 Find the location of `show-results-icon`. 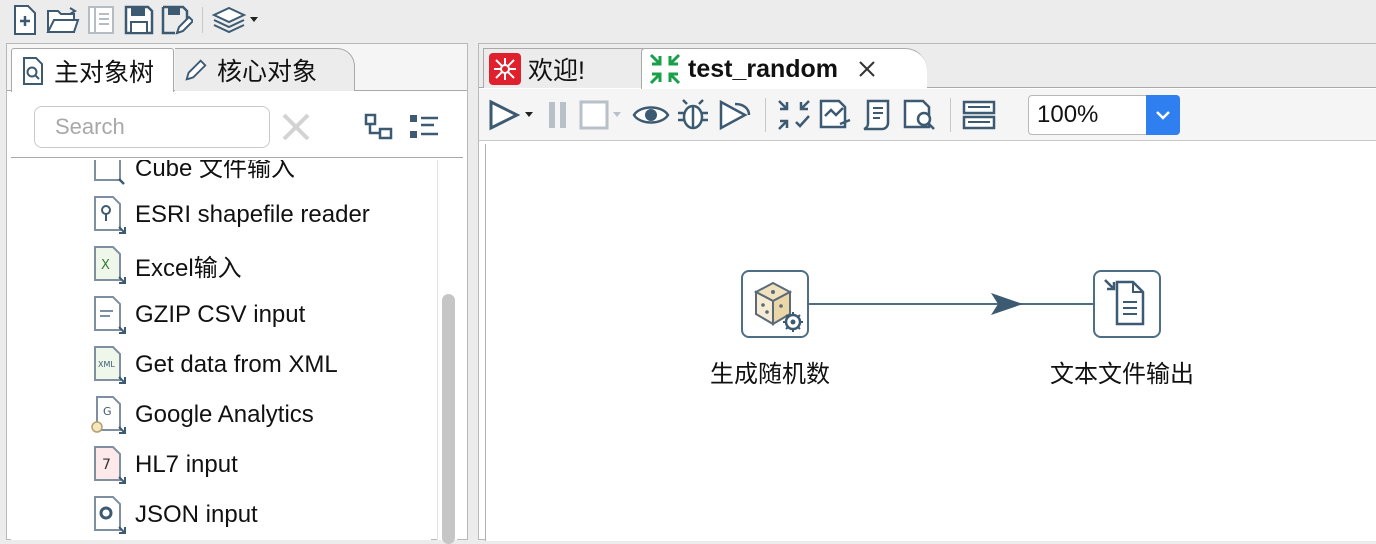

show-results-icon is located at coordinates (979, 115).